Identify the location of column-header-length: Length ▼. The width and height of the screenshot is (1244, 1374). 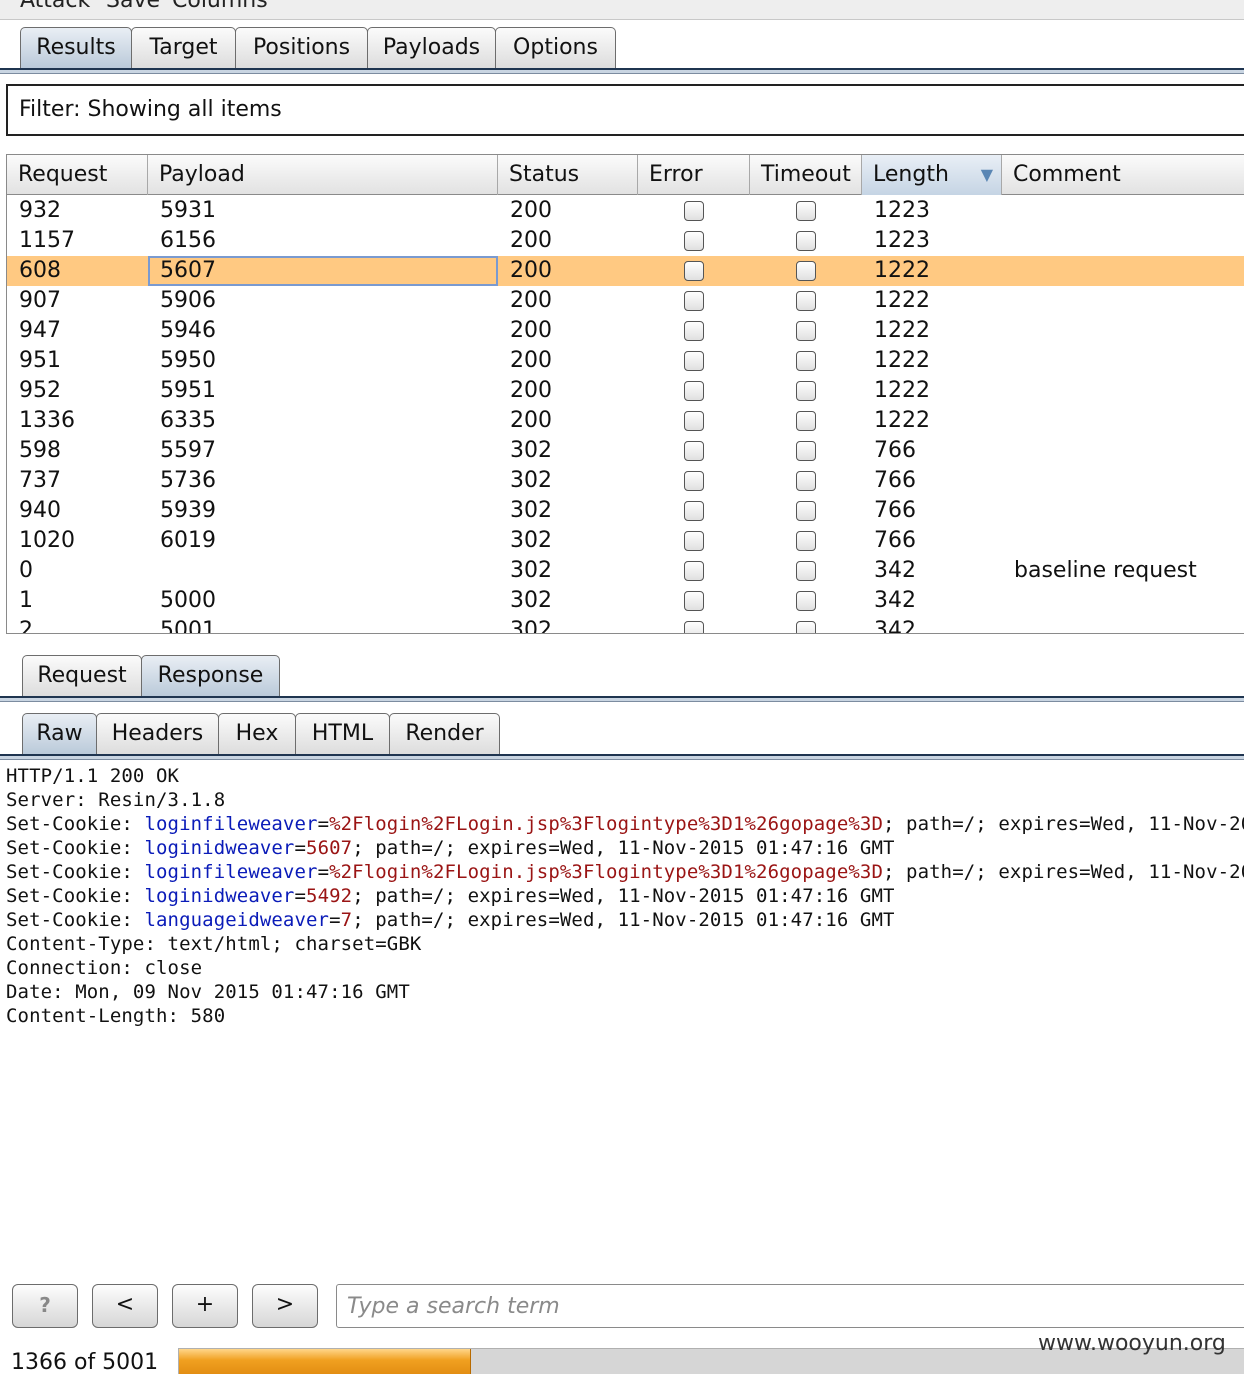
(932, 175).